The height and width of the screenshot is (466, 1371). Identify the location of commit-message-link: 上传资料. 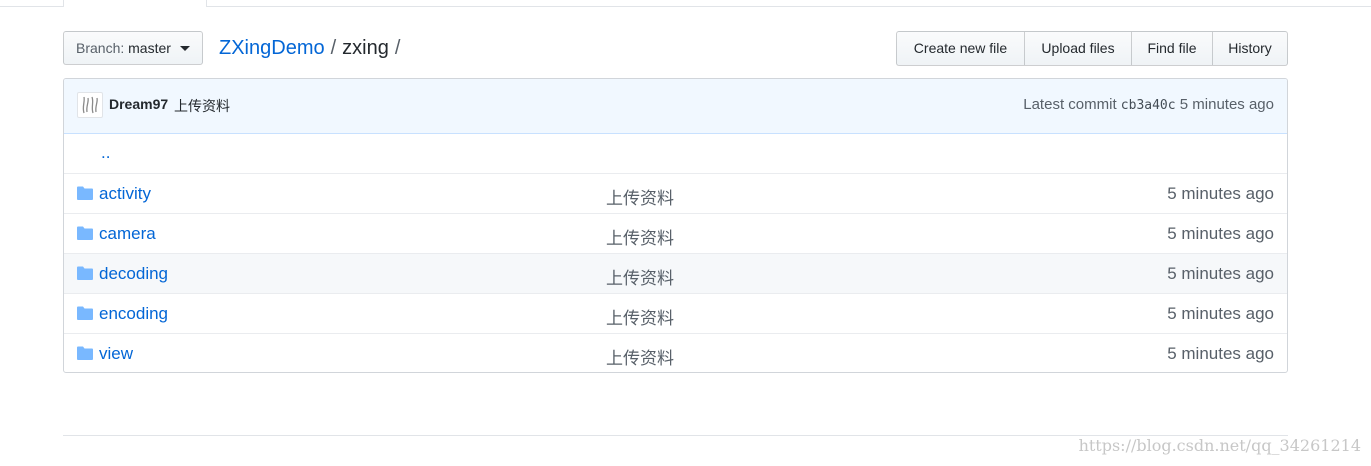
(202, 106).